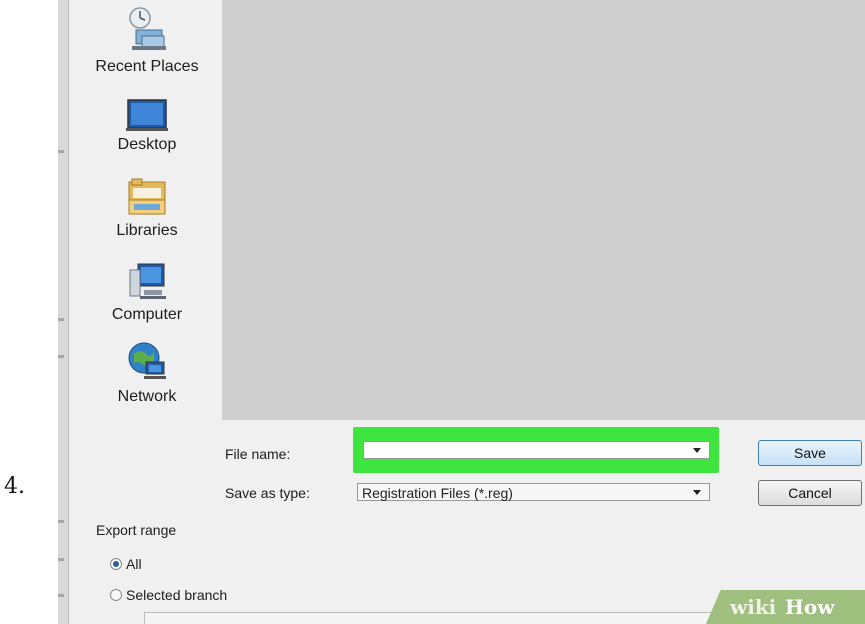 This screenshot has width=865, height=624. What do you see at coordinates (177, 595) in the screenshot?
I see `radio-selected-branch-label: Selected branch` at bounding box center [177, 595].